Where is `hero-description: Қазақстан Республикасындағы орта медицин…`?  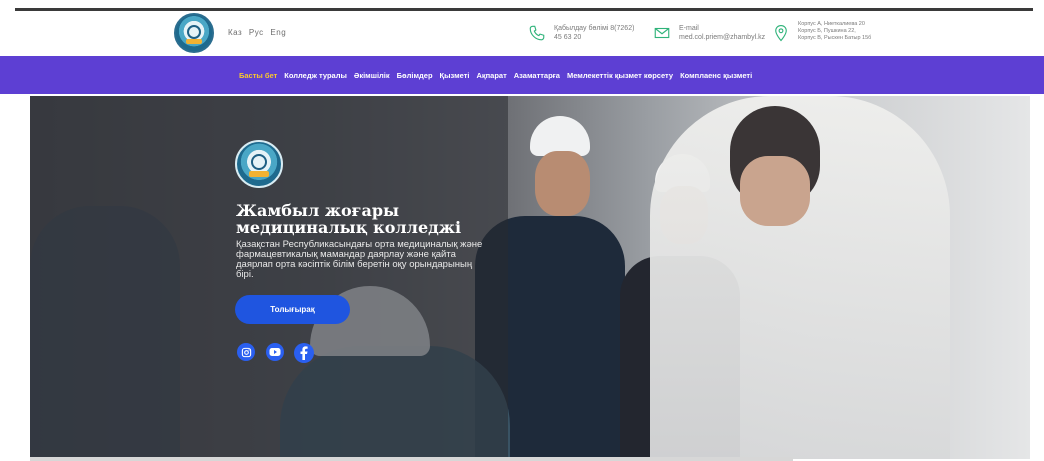 hero-description: Қазақстан Республикасындағы орта медицин… is located at coordinates (359, 259).